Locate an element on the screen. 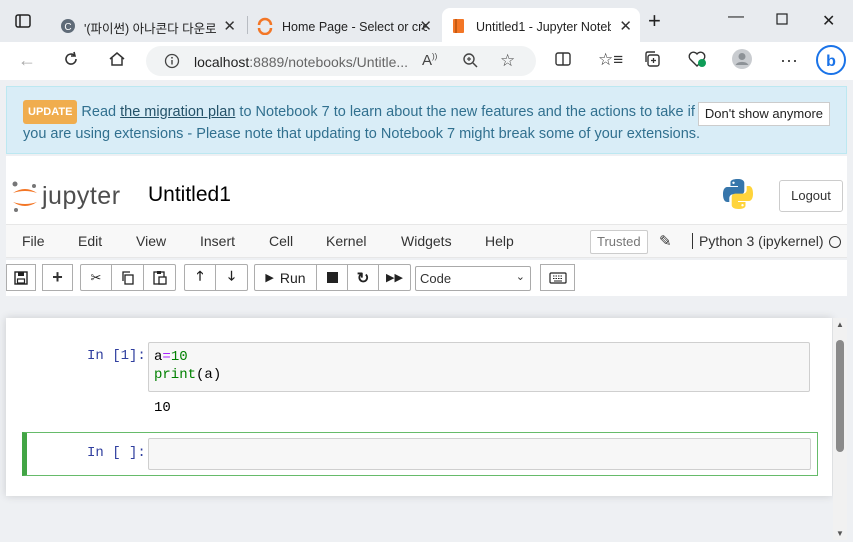  run-button: ▶ Run is located at coordinates (286, 277).